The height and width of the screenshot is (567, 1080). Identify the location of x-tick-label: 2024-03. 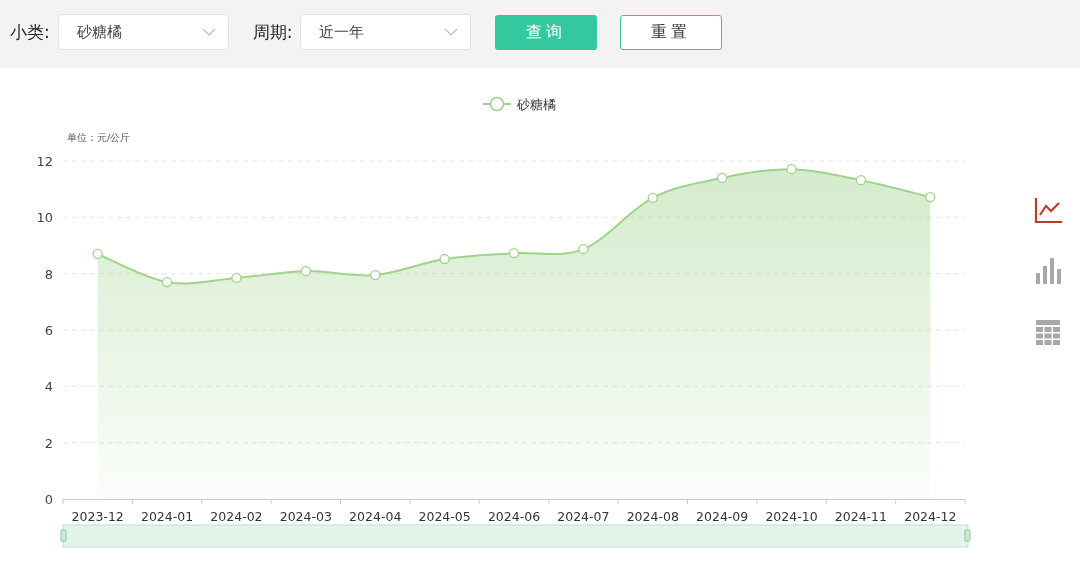
(305, 516).